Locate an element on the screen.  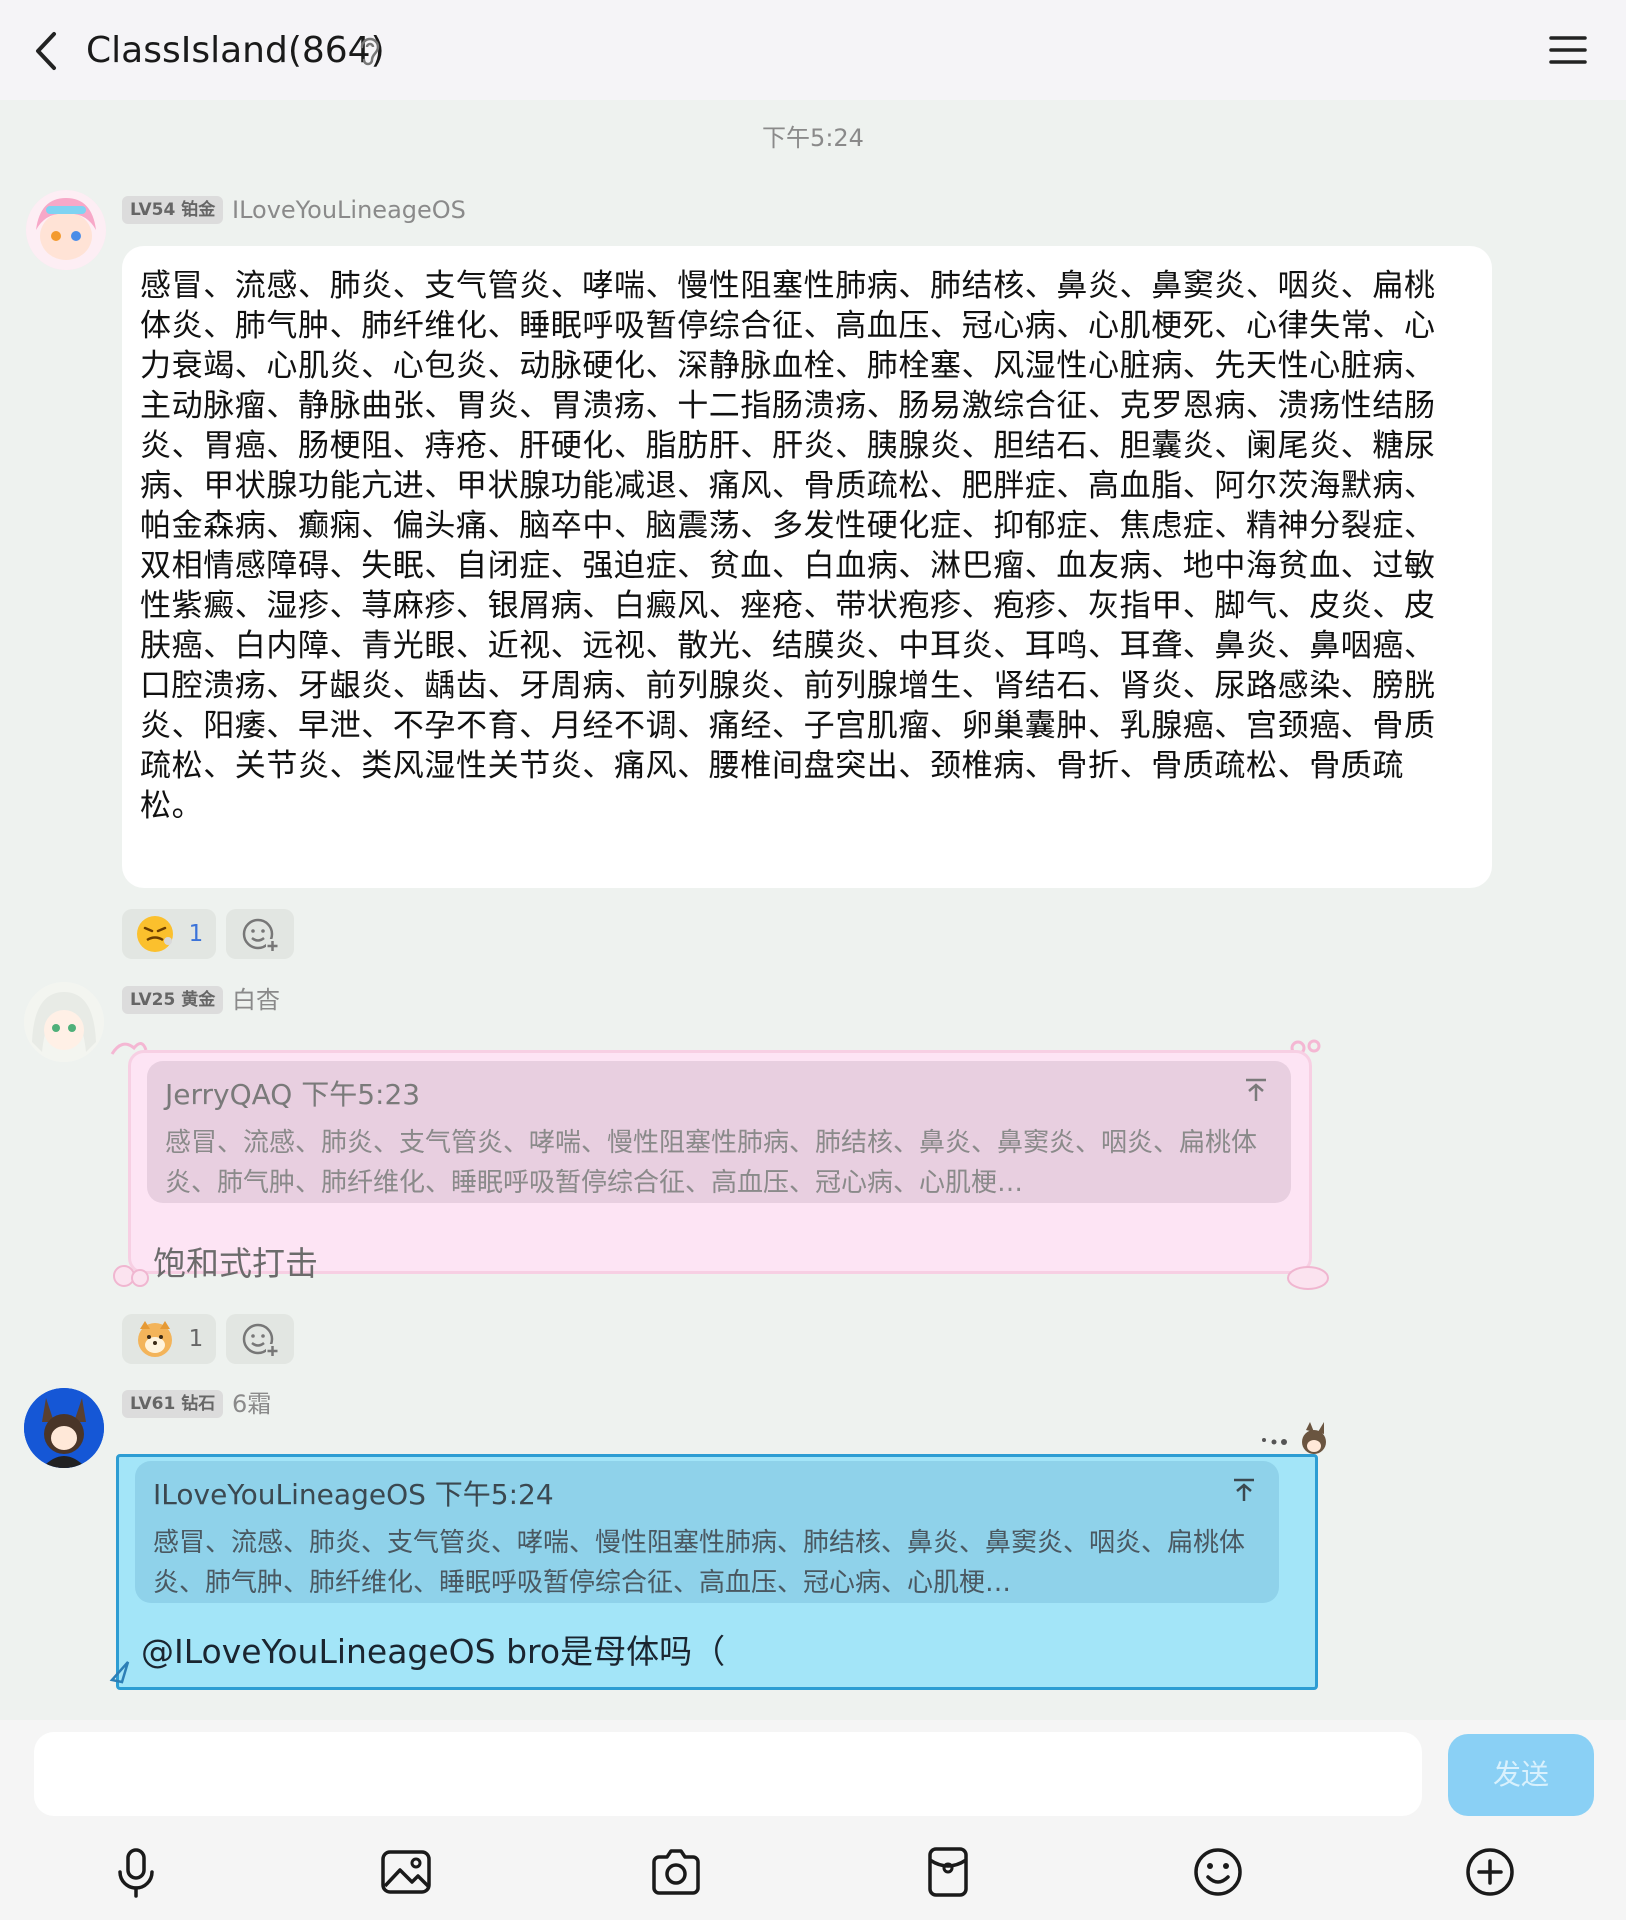
image-icon is located at coordinates (406, 1872).